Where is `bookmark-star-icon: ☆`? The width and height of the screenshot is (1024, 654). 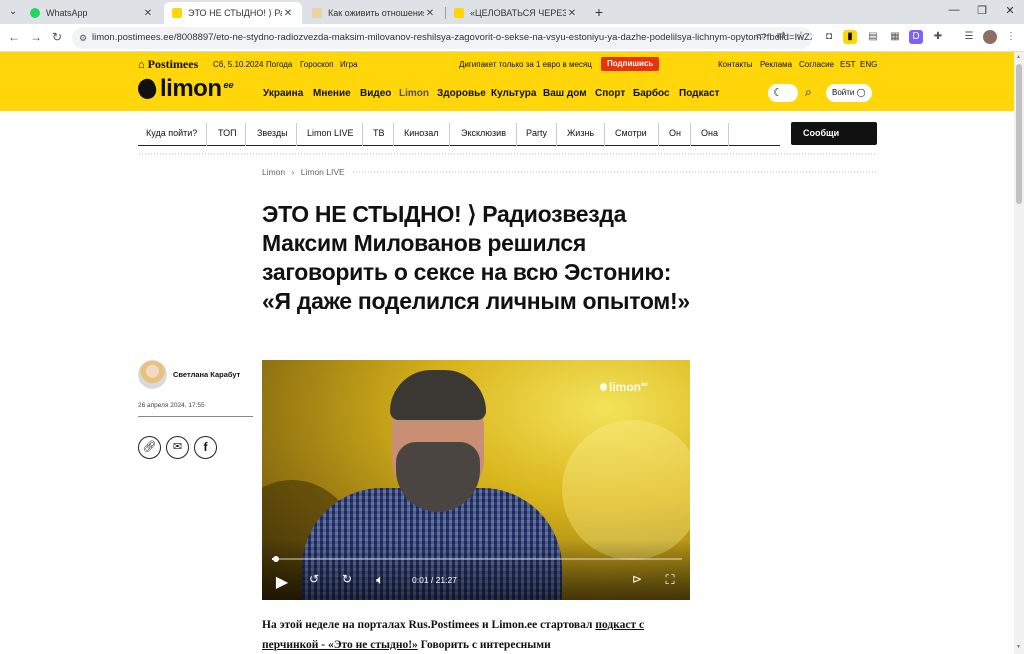
bookmark-star-icon: ☆ is located at coordinates (801, 35).